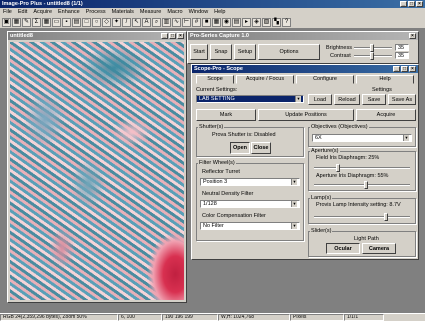 This screenshot has height=321, width=425. I want to click on close-button: ×, so click(419, 4).